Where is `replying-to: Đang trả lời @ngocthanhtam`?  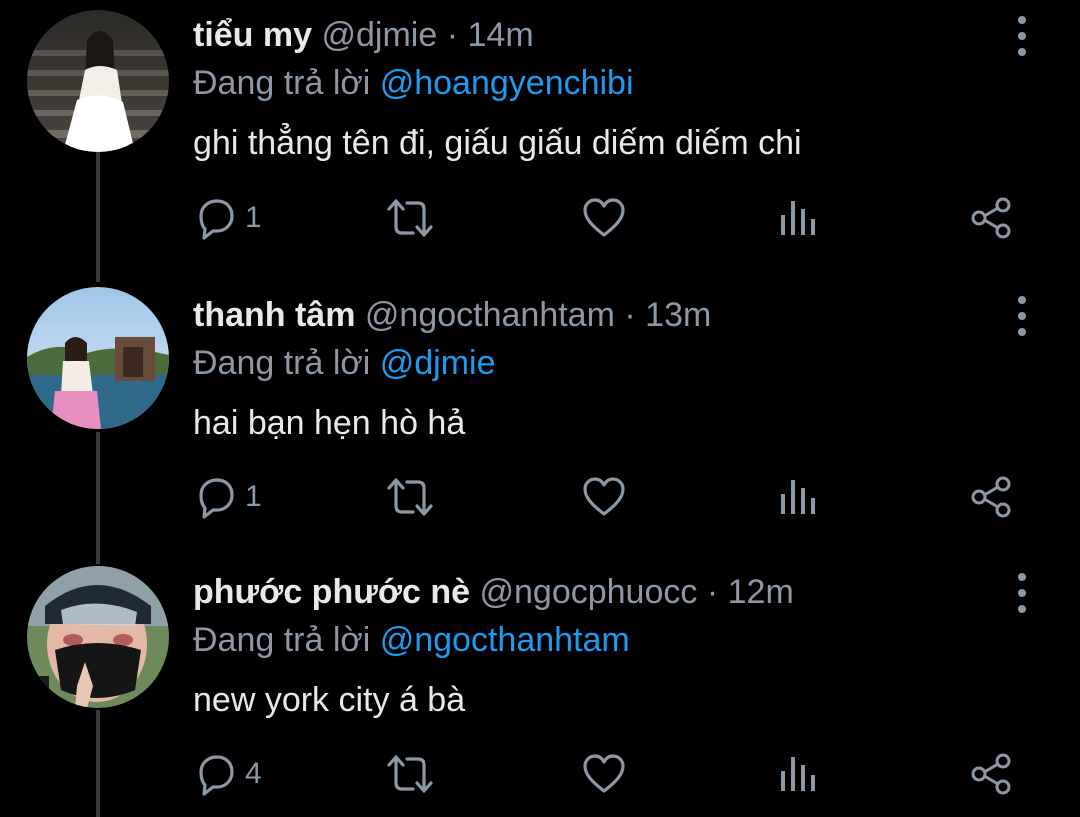 replying-to: Đang trả lời @ngocthanhtam is located at coordinates (411, 640).